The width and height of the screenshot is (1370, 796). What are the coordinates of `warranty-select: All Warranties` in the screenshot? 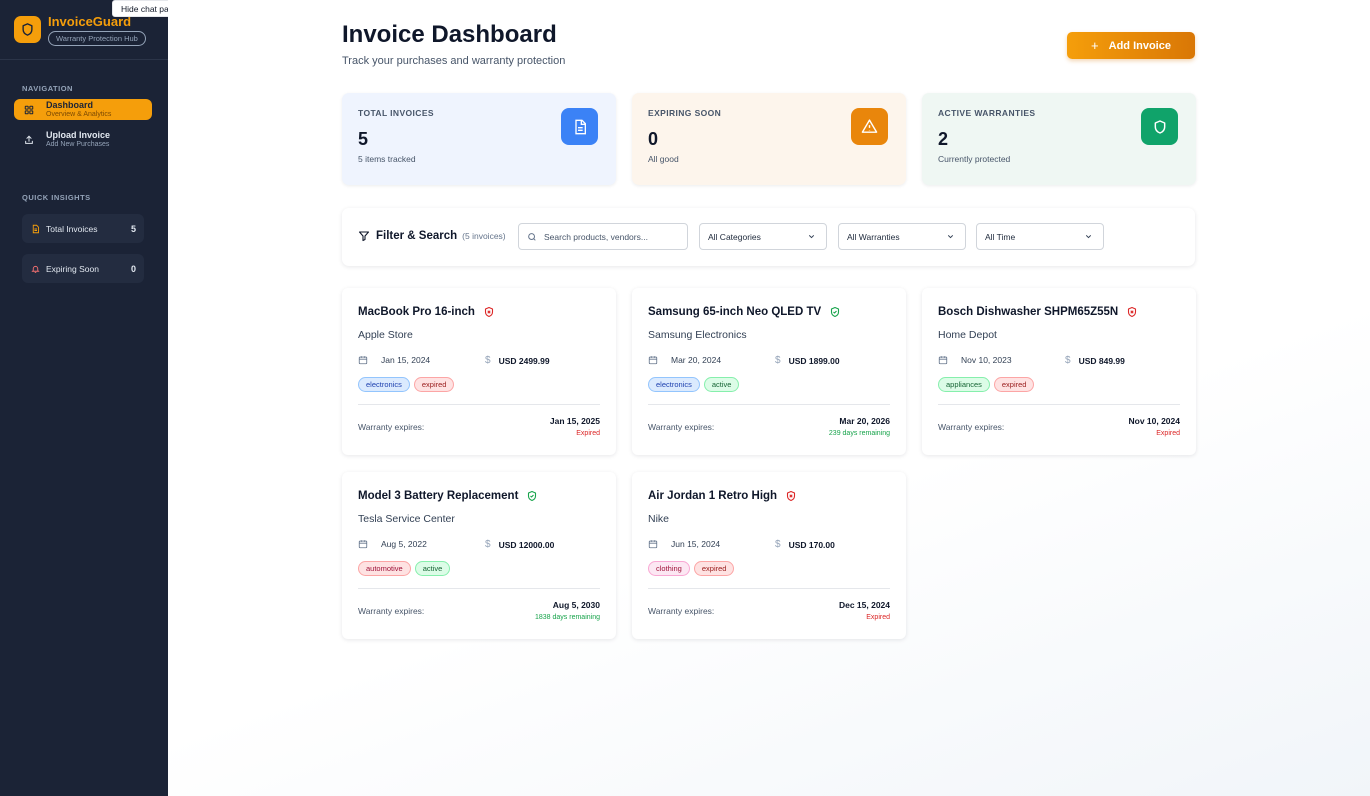 It's located at (902, 236).